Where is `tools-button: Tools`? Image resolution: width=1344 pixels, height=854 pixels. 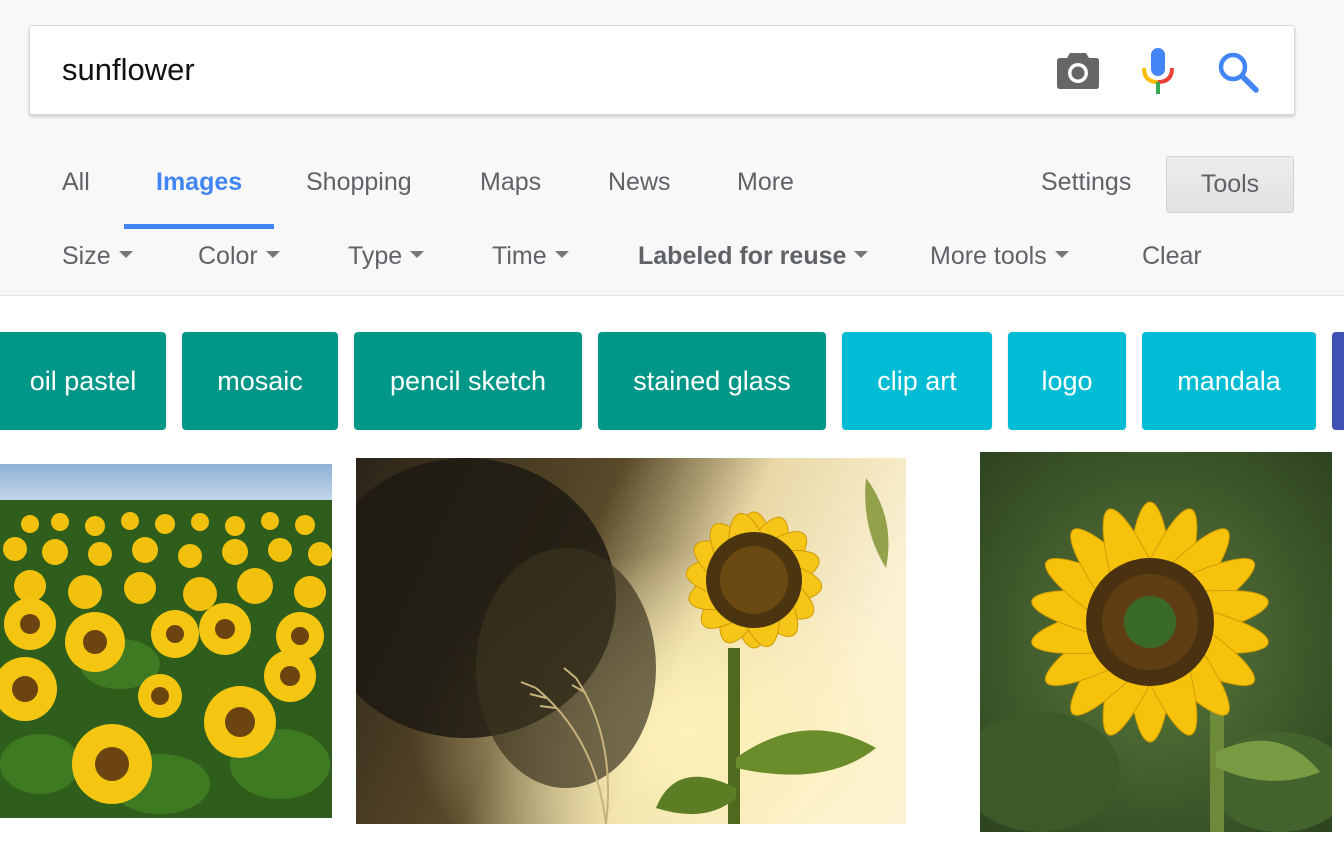 tools-button: Tools is located at coordinates (1230, 184).